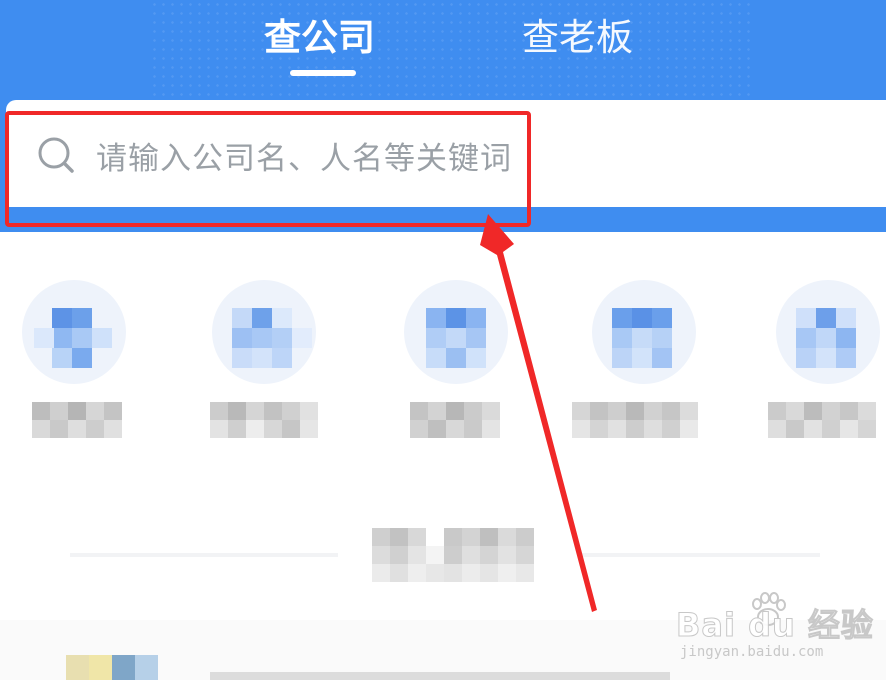 This screenshot has height=680, width=886. I want to click on tab-company: 查公司, so click(319, 38).